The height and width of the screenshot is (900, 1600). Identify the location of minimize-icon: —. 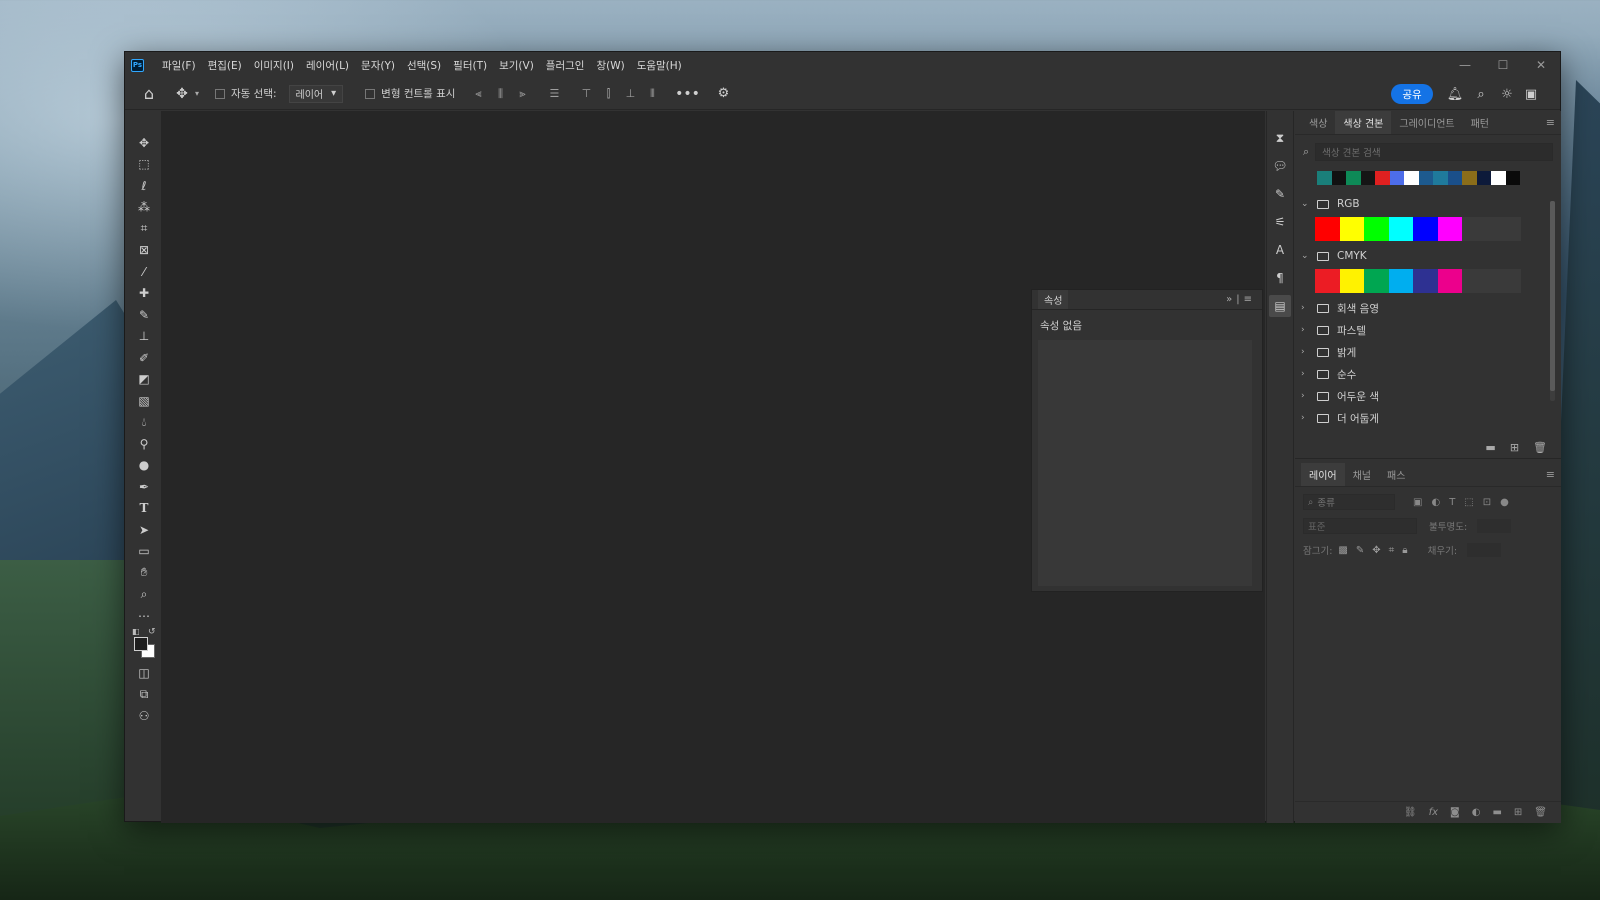
(1465, 65).